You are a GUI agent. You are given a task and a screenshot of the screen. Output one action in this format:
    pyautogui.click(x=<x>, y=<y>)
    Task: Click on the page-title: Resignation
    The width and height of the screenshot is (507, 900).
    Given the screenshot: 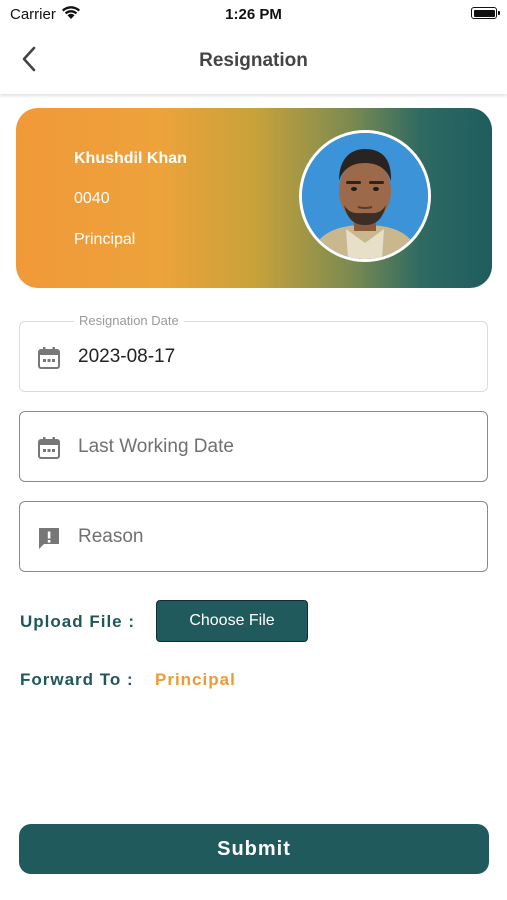 What is the action you would take?
    pyautogui.click(x=253, y=60)
    